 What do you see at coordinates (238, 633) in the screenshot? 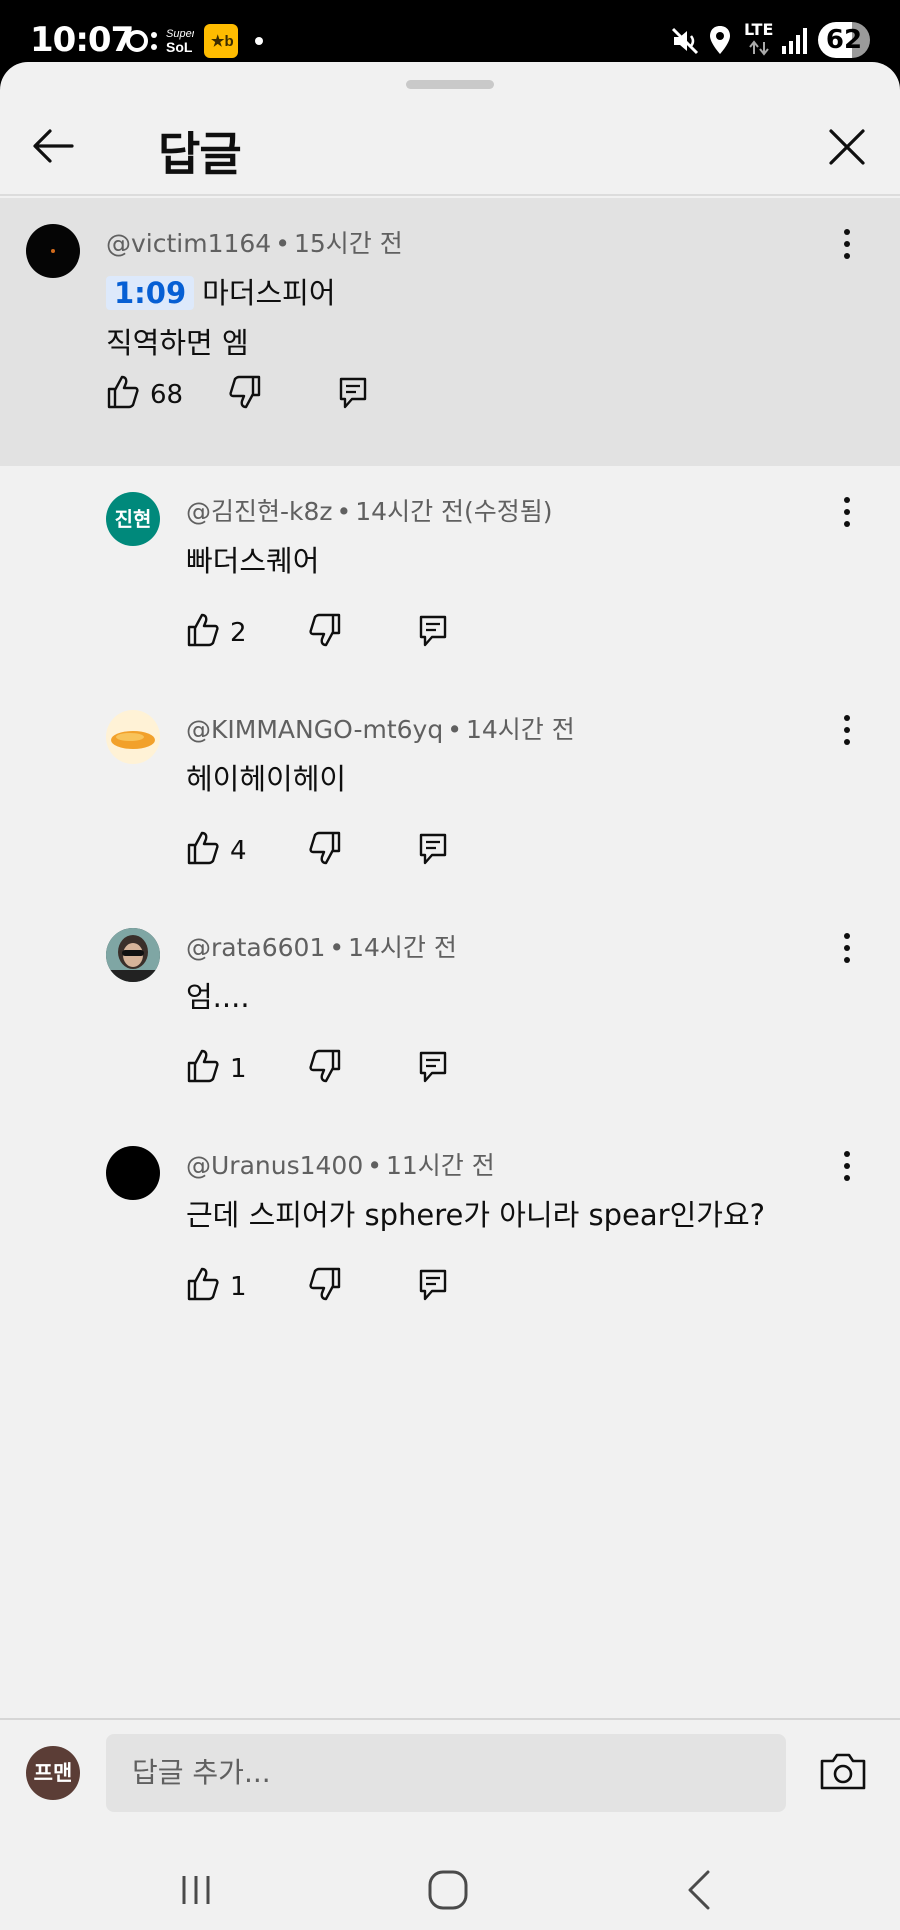
I see `like-count: 2` at bounding box center [238, 633].